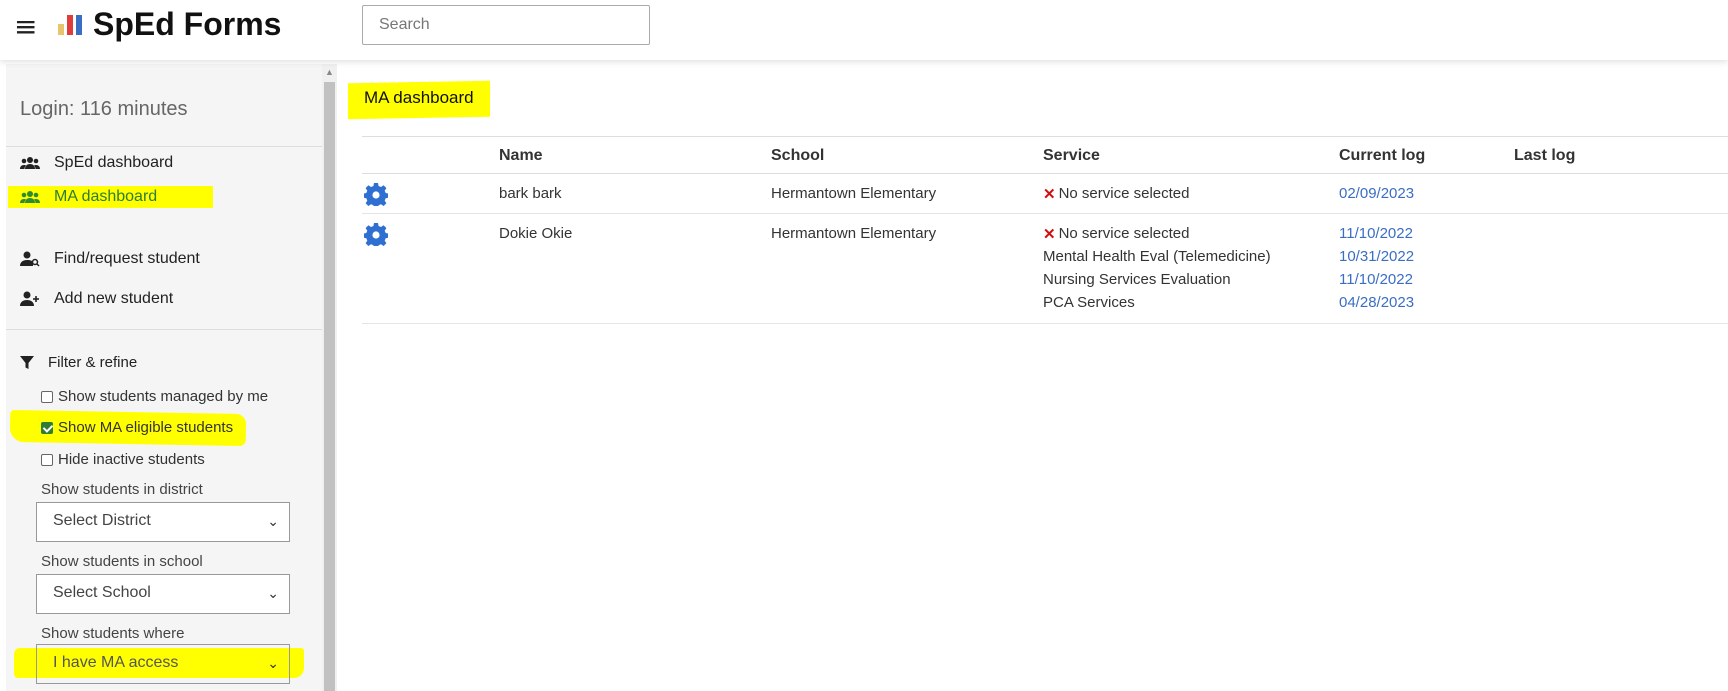 The image size is (1728, 691). I want to click on table-header: Name School Service Current log Last log, so click(1045, 155).